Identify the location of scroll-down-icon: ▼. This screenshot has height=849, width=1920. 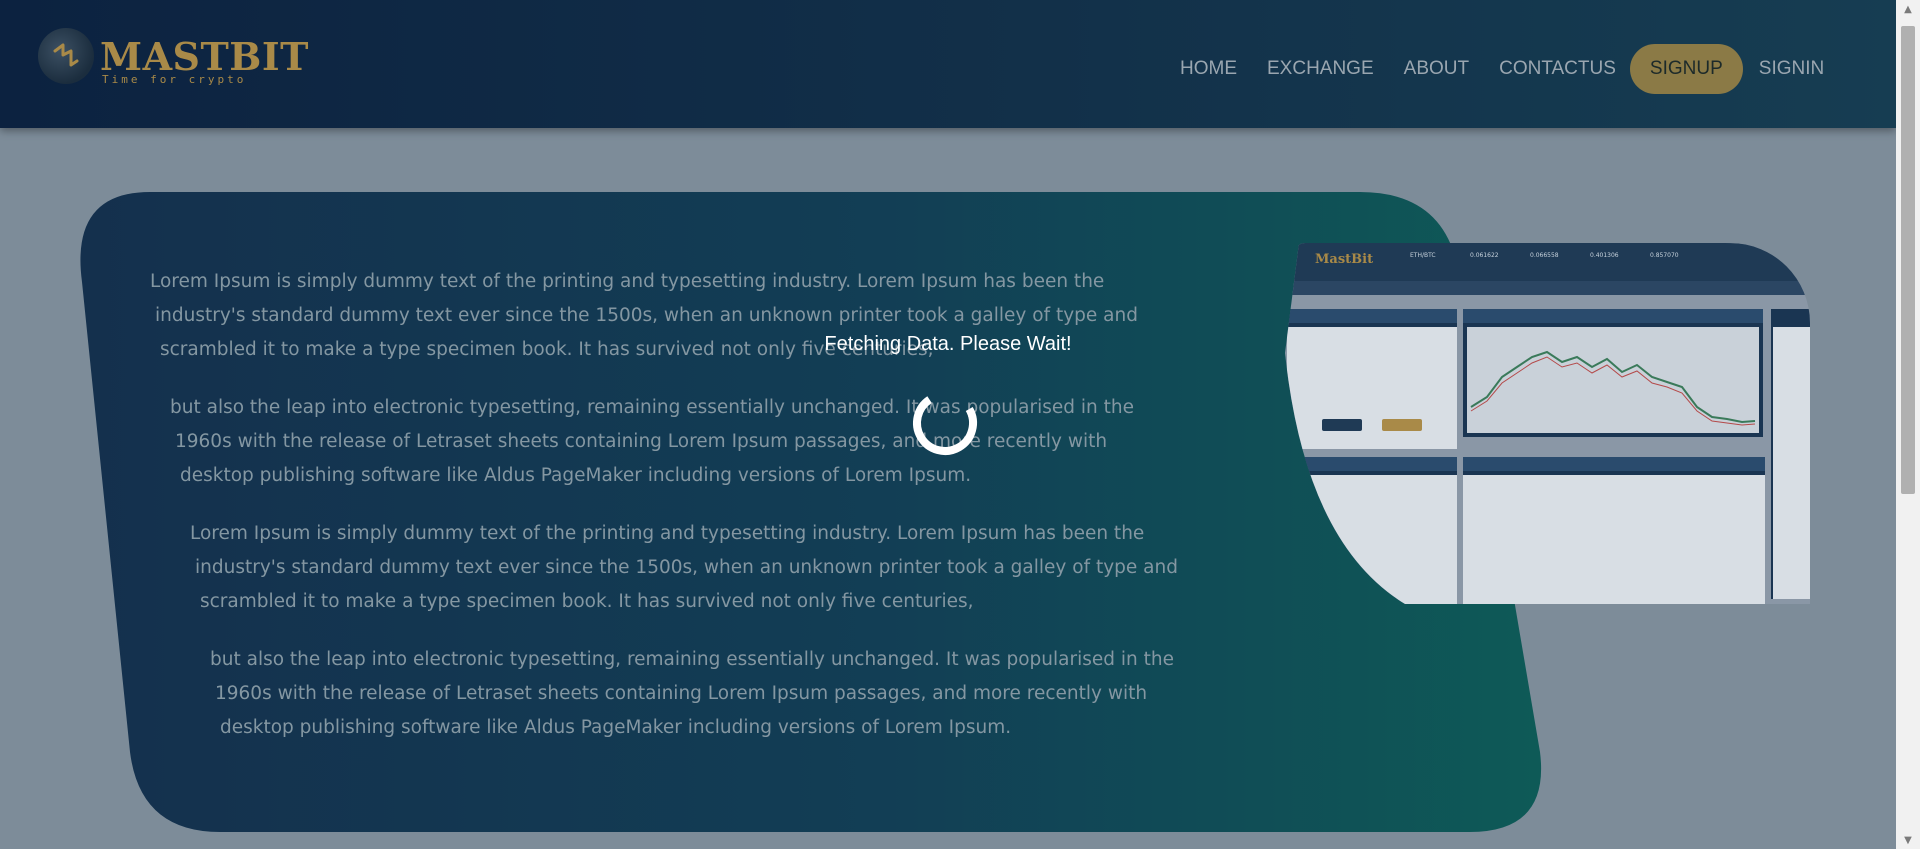
(1908, 840).